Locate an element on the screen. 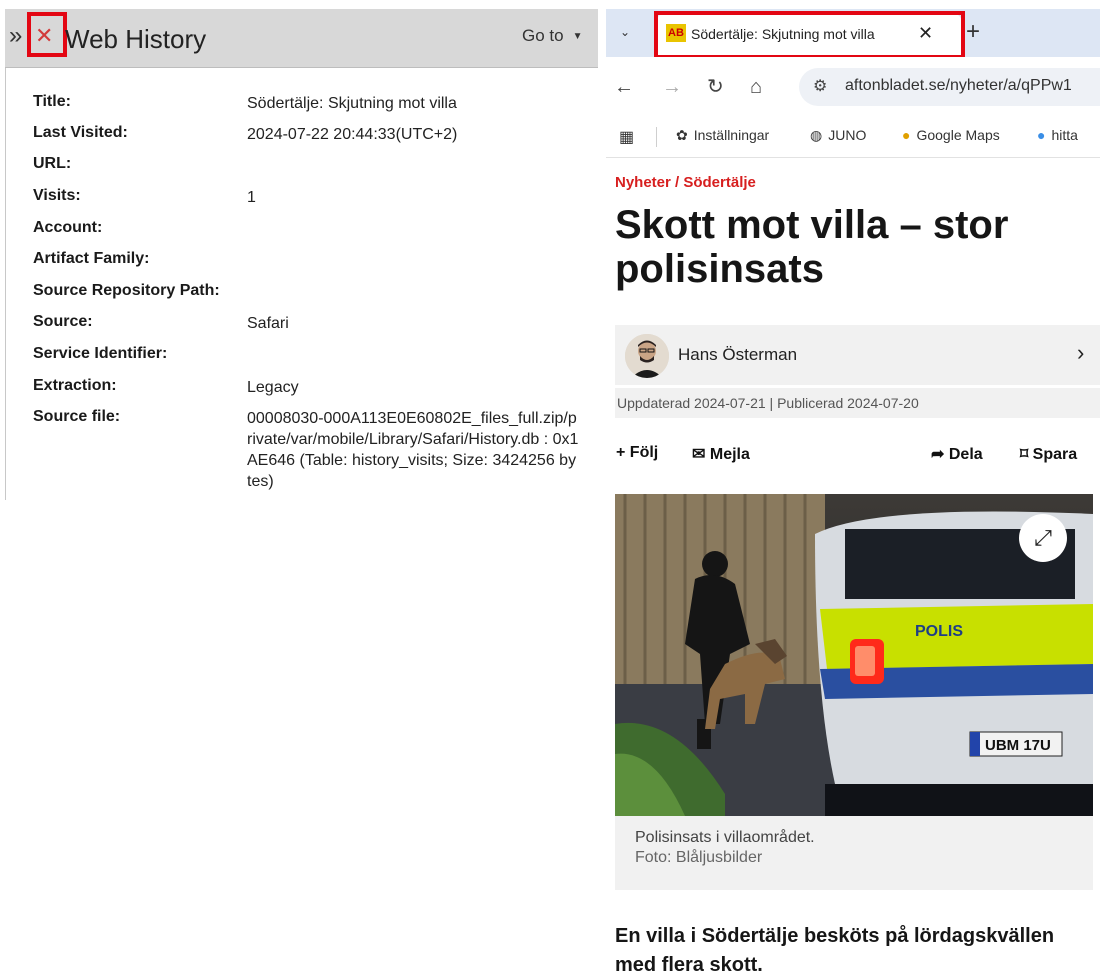  bookmark-google-maps: ● Google Maps is located at coordinates (951, 135).